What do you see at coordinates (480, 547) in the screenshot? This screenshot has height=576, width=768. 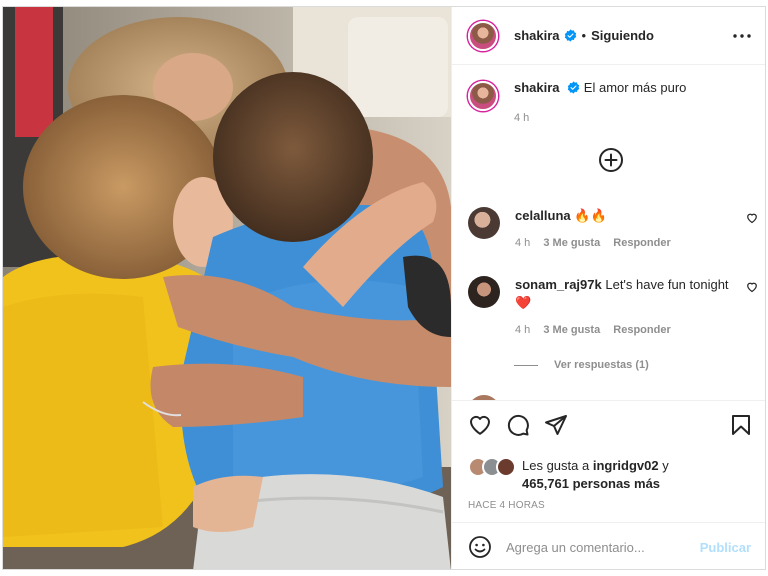 I see `smiley-icon` at bounding box center [480, 547].